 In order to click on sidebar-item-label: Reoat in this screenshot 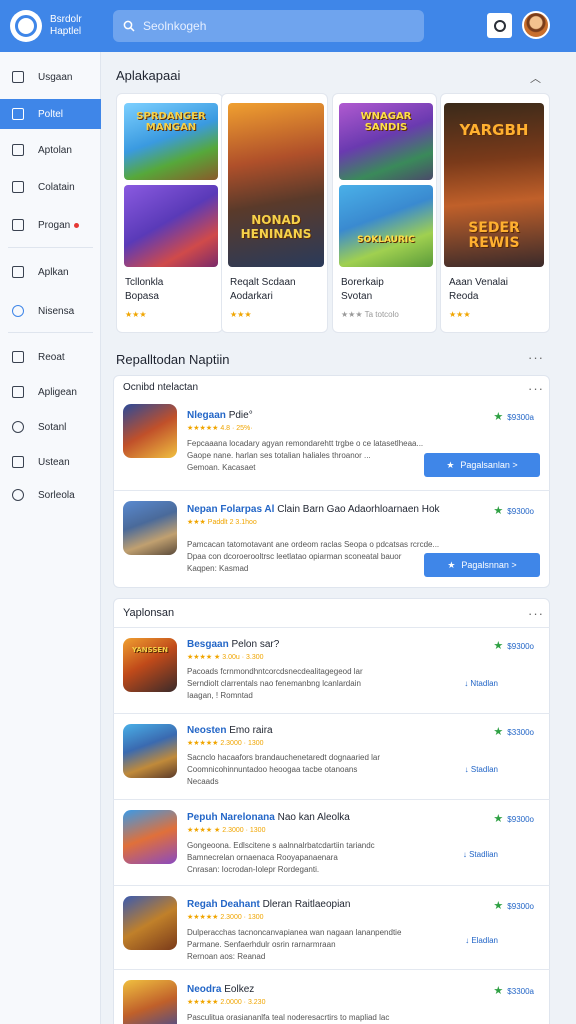, I will do `click(51, 357)`.